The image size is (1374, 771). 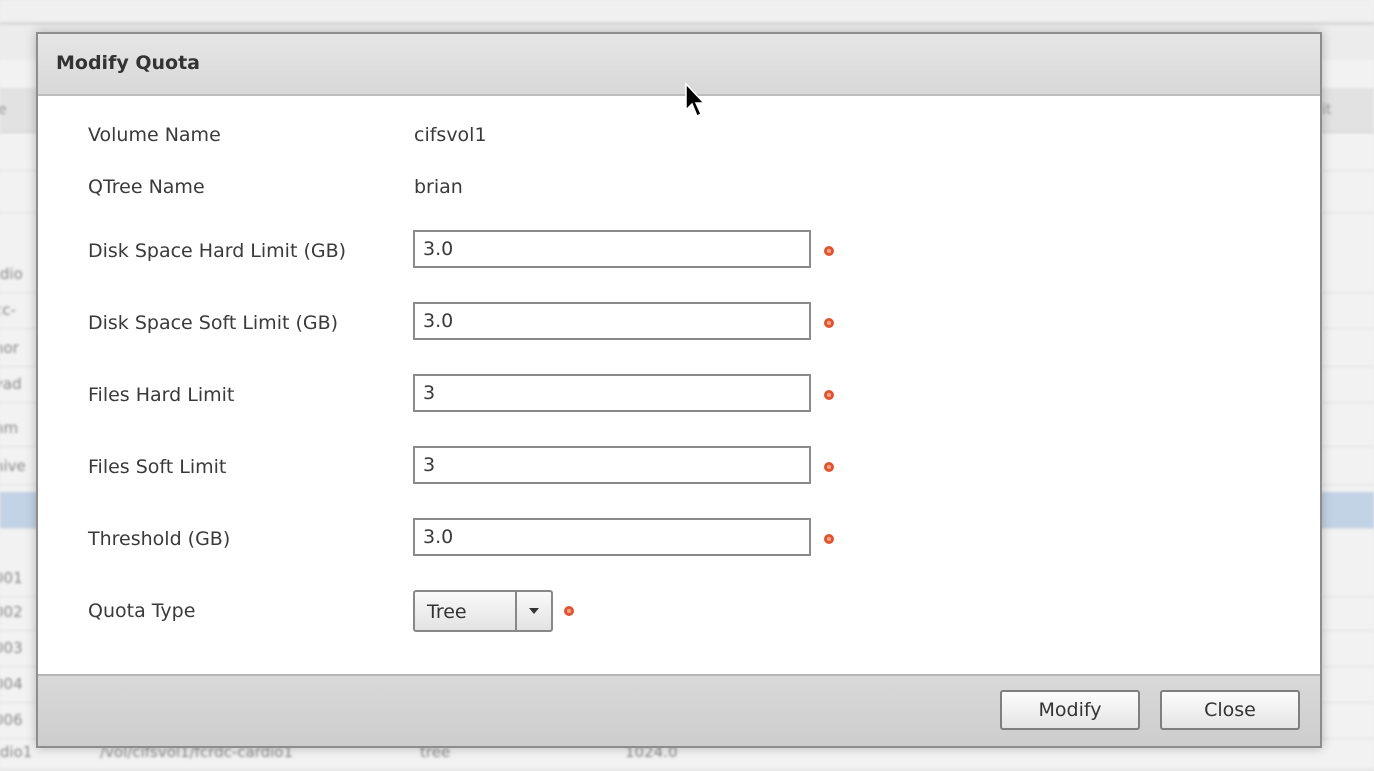 What do you see at coordinates (142, 611) in the screenshot?
I see `quota-type-label: Quota Type` at bounding box center [142, 611].